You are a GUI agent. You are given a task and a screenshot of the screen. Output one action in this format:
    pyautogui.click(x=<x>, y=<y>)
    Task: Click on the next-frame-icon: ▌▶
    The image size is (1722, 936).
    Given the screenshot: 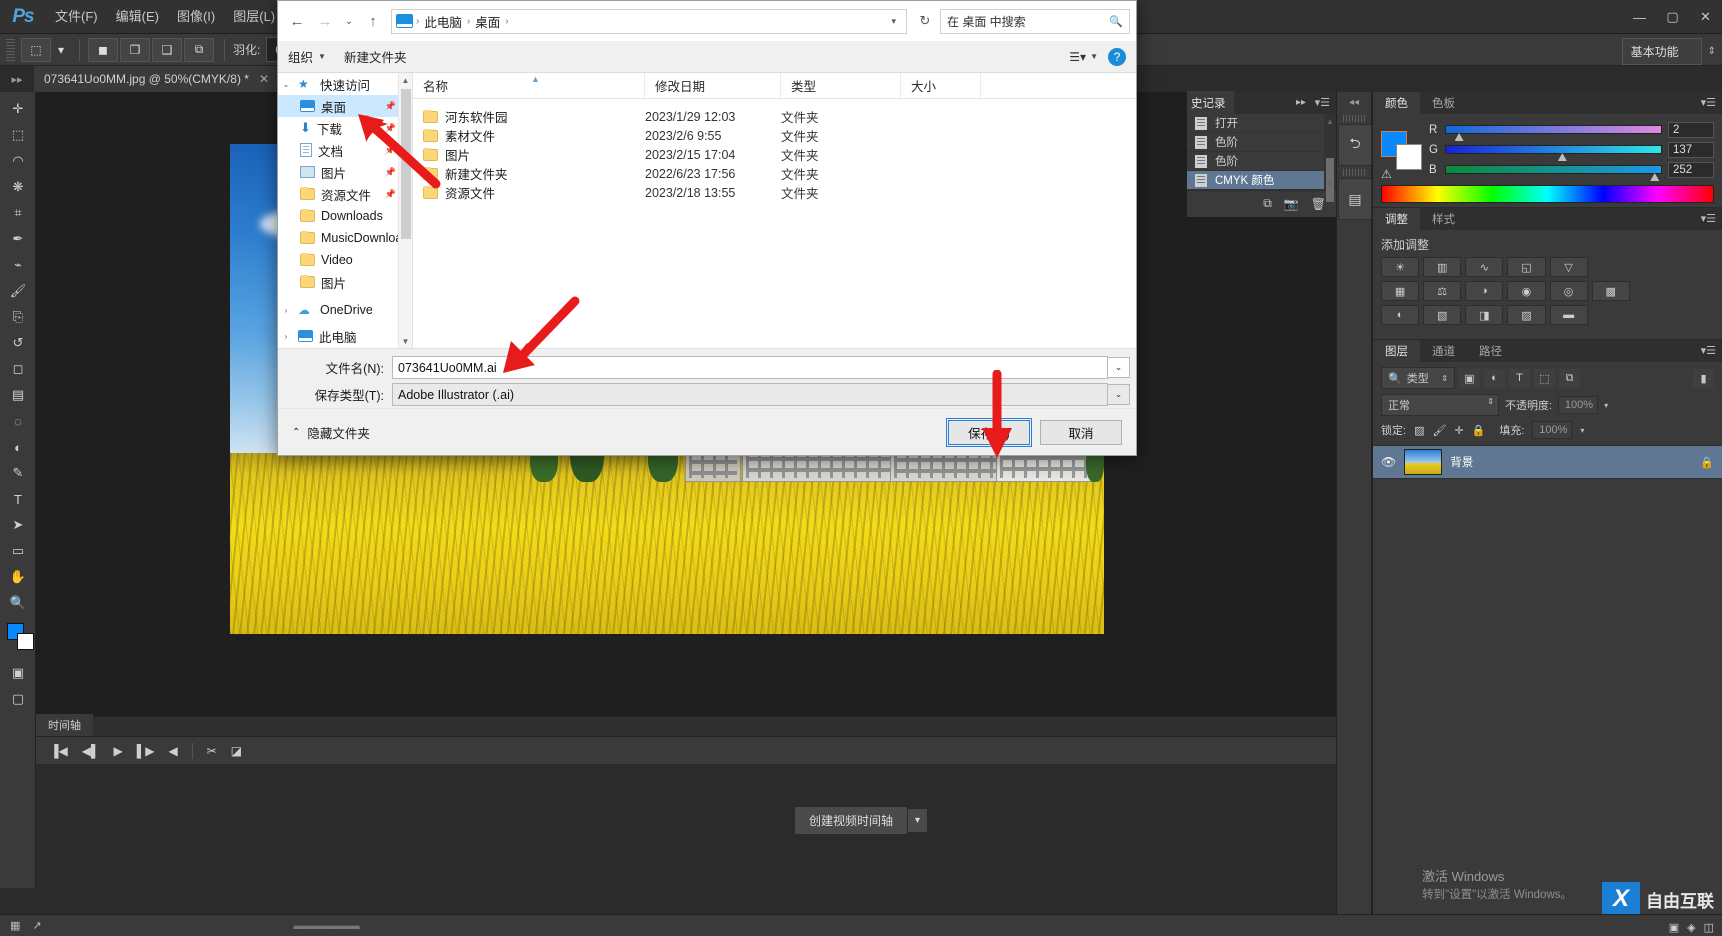 What is the action you would take?
    pyautogui.click(x=146, y=751)
    